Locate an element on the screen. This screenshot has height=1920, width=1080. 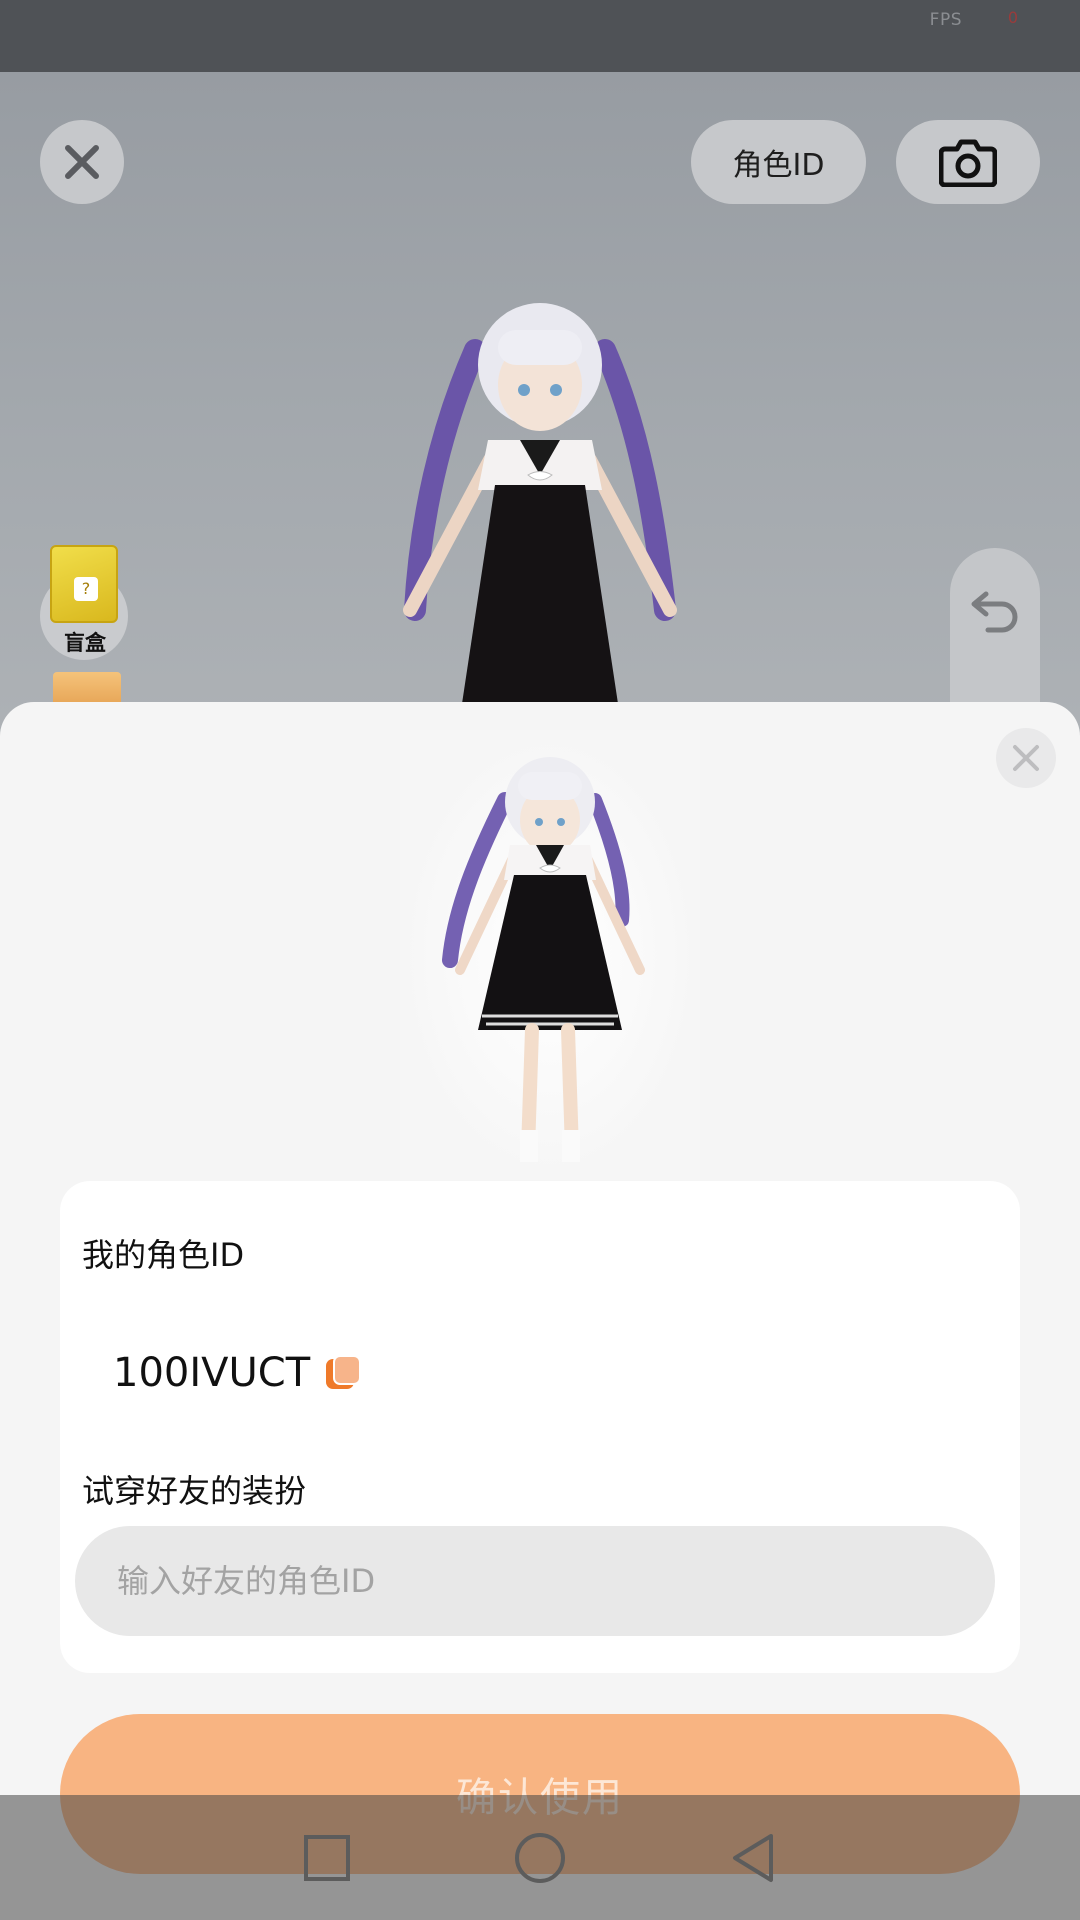
home-button is located at coordinates (540, 1858).